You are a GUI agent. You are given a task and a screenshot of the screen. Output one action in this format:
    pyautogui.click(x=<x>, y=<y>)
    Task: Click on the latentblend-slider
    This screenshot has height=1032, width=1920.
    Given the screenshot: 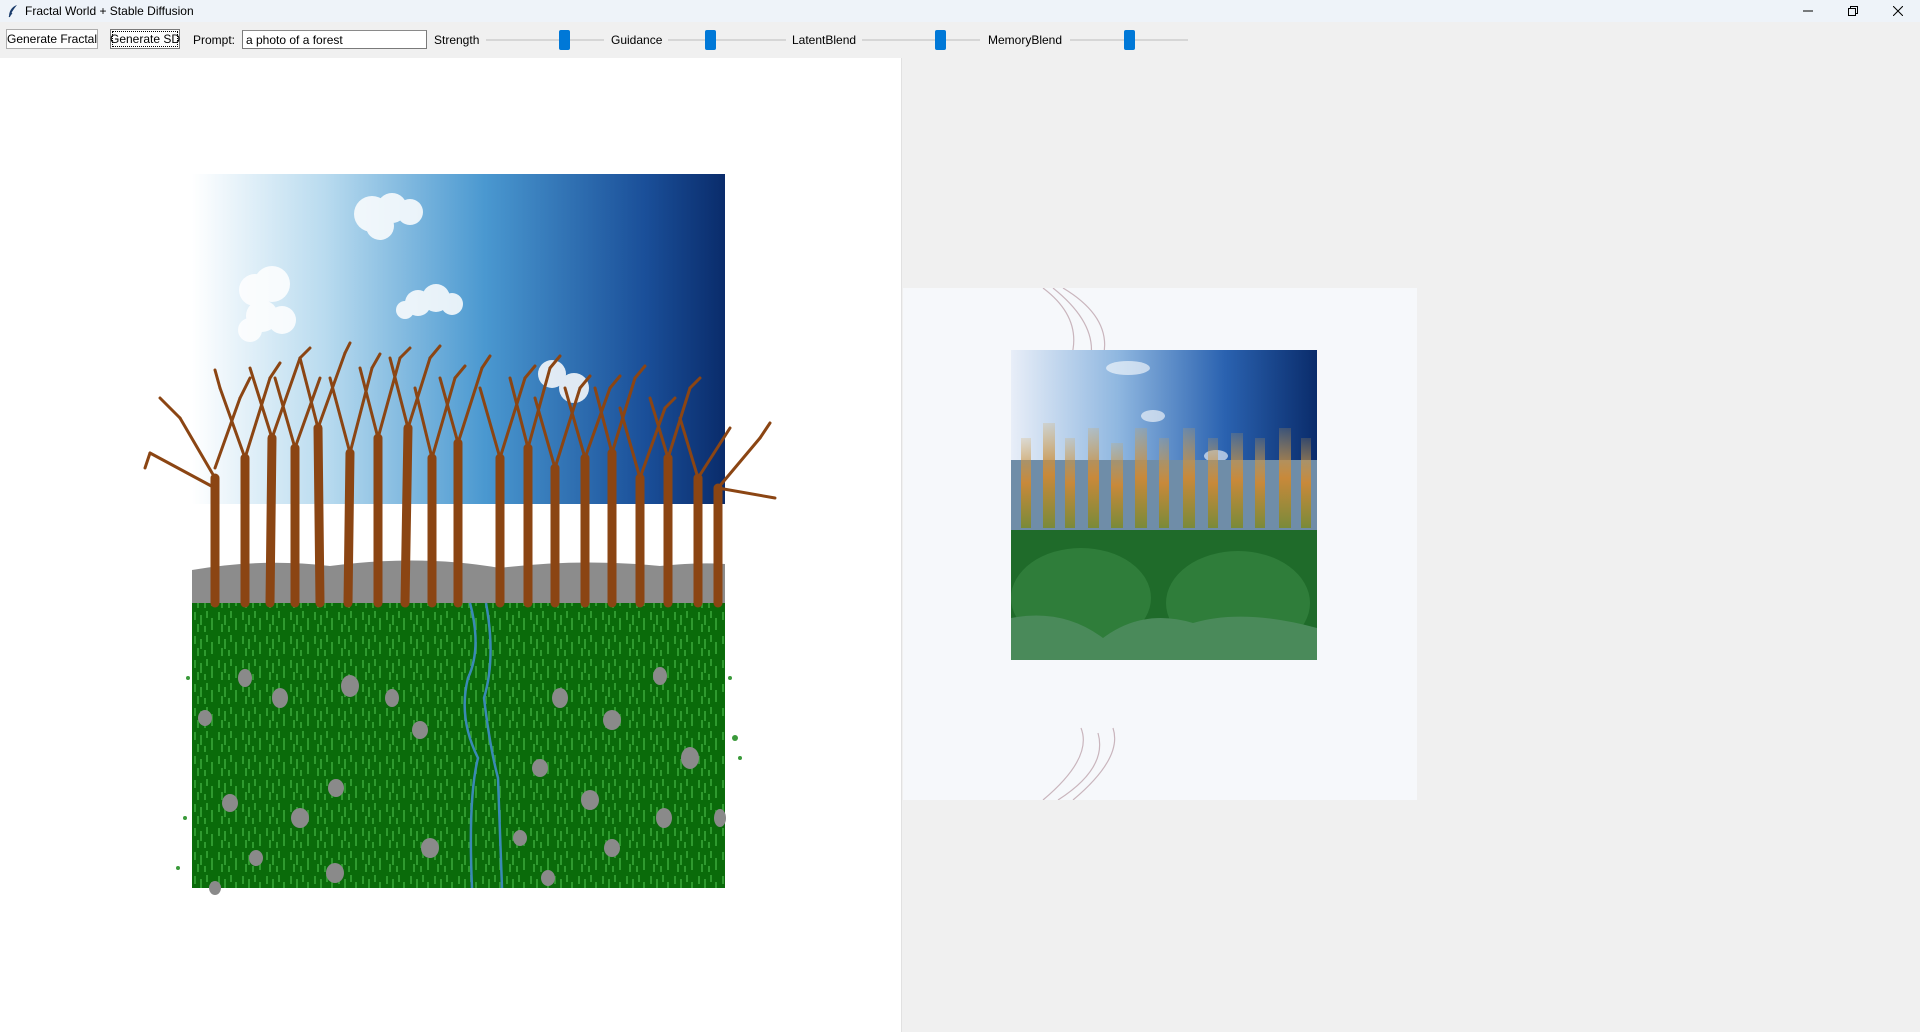 What is the action you would take?
    pyautogui.click(x=921, y=40)
    